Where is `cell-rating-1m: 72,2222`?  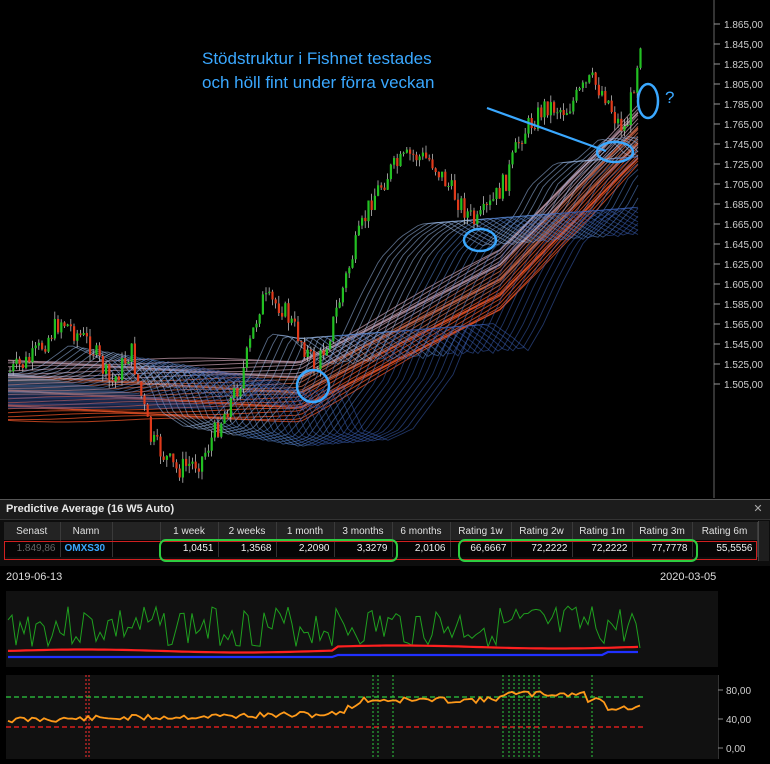
cell-rating-1m: 72,2222 is located at coordinates (602, 548).